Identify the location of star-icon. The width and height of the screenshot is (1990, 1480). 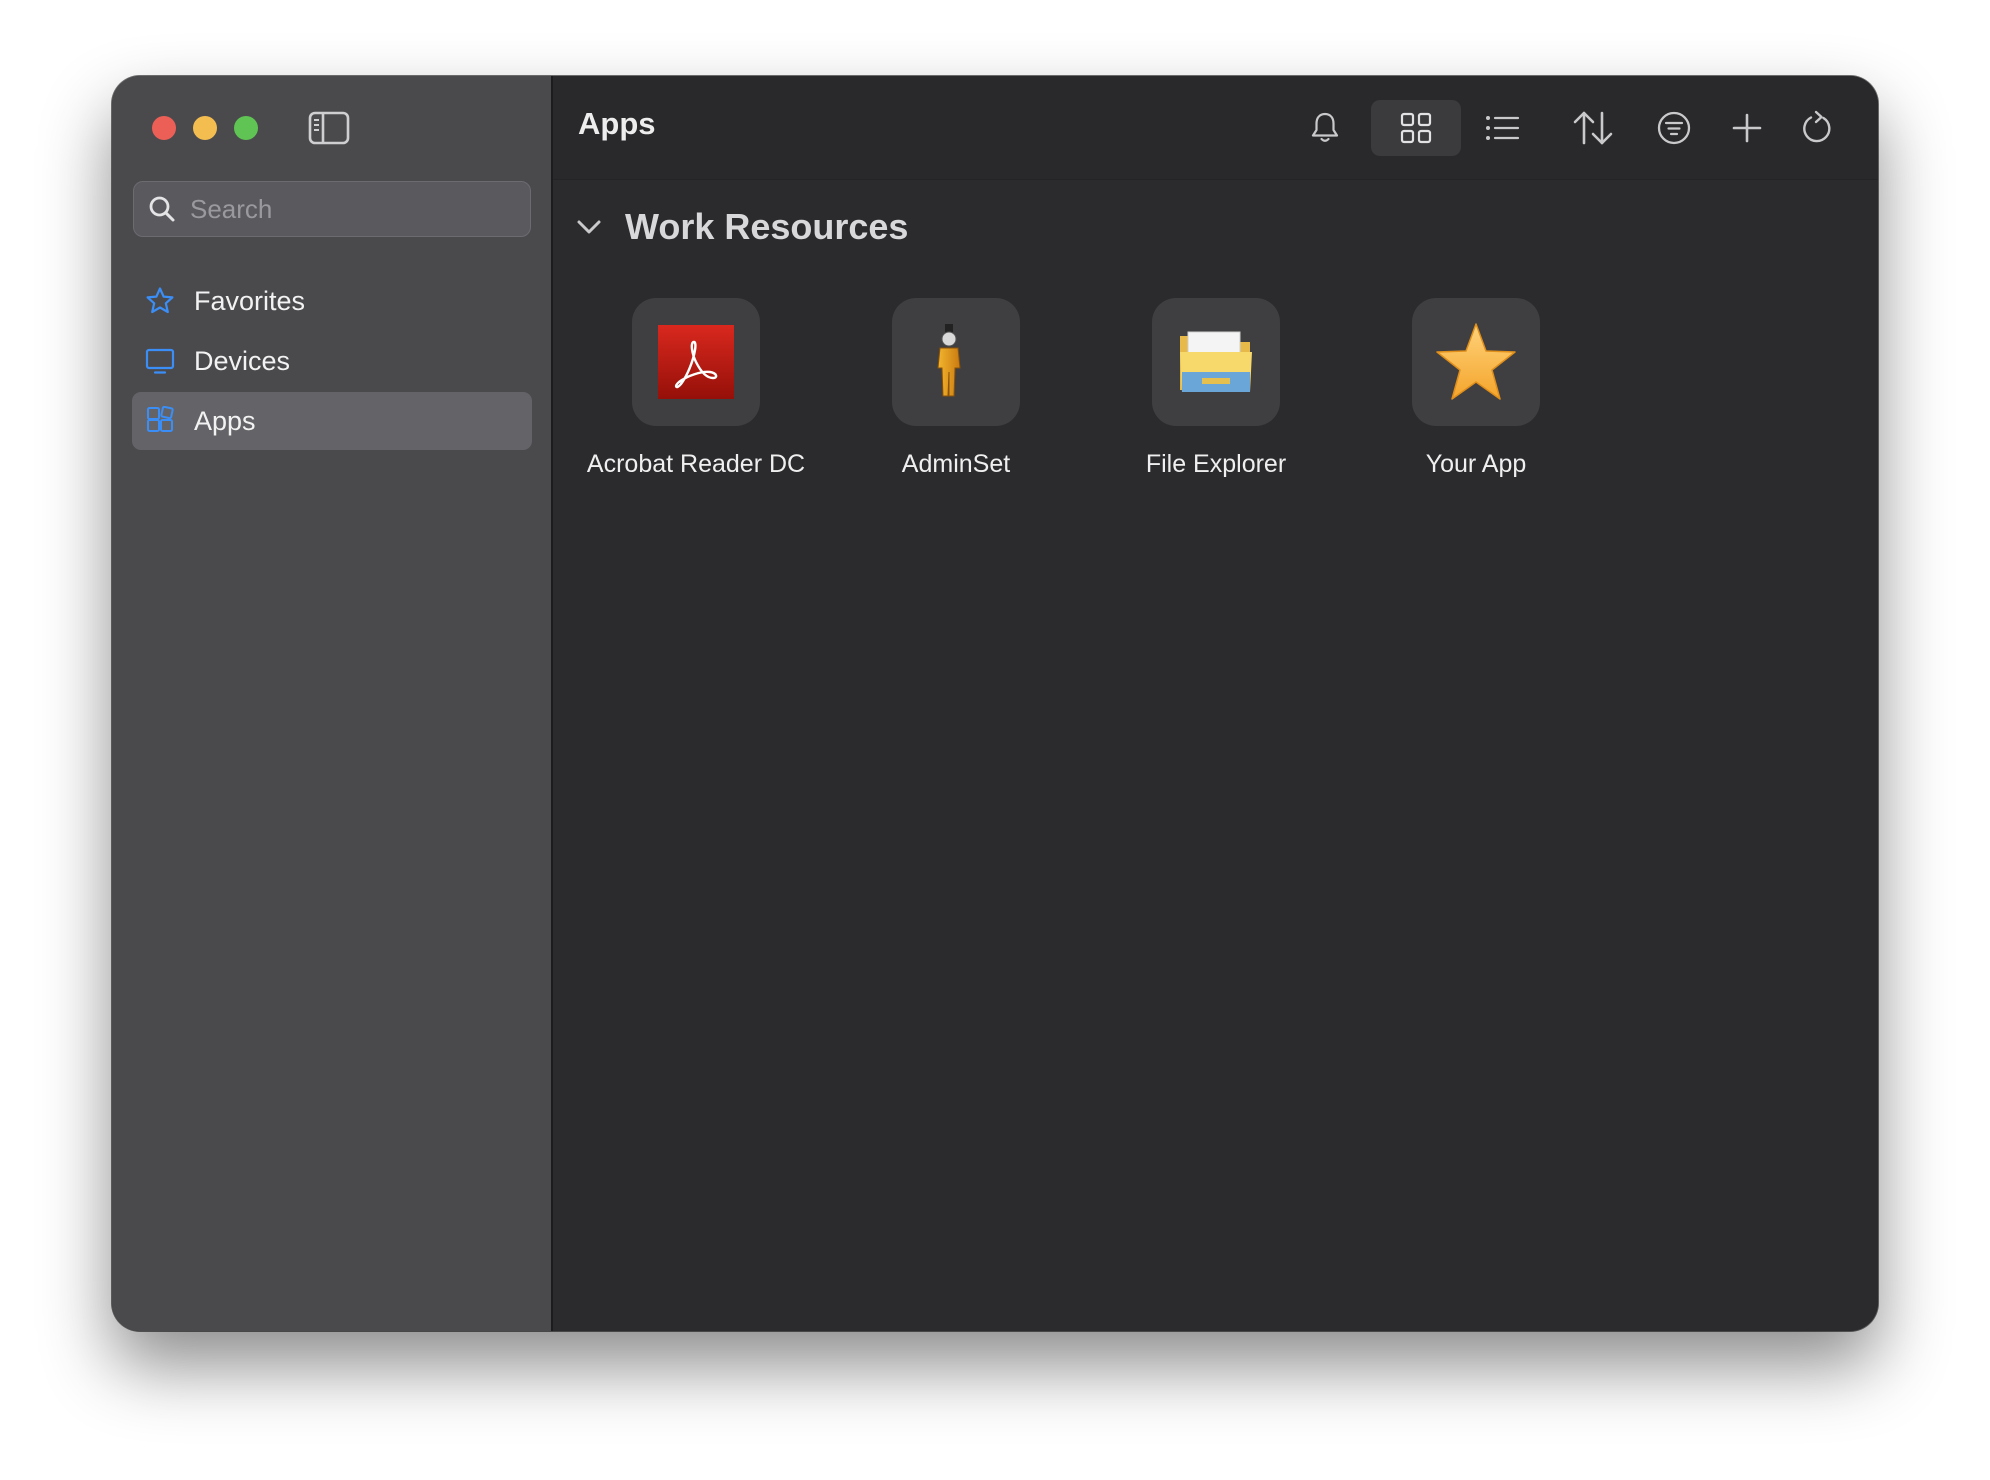
(160, 301).